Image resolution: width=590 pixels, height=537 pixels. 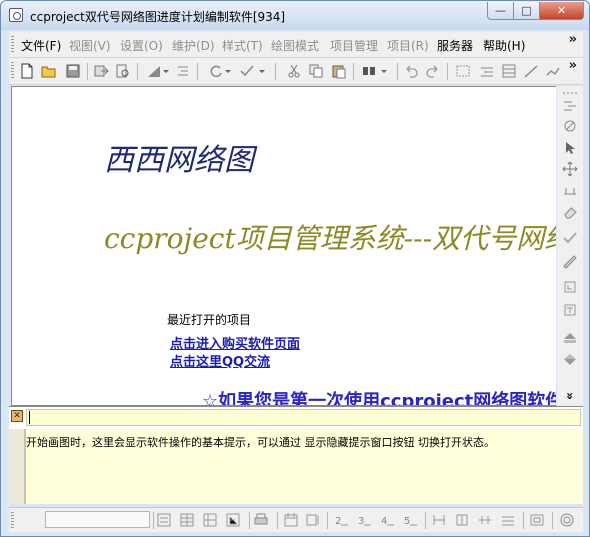 I want to click on calendar-icon, so click(x=291, y=520).